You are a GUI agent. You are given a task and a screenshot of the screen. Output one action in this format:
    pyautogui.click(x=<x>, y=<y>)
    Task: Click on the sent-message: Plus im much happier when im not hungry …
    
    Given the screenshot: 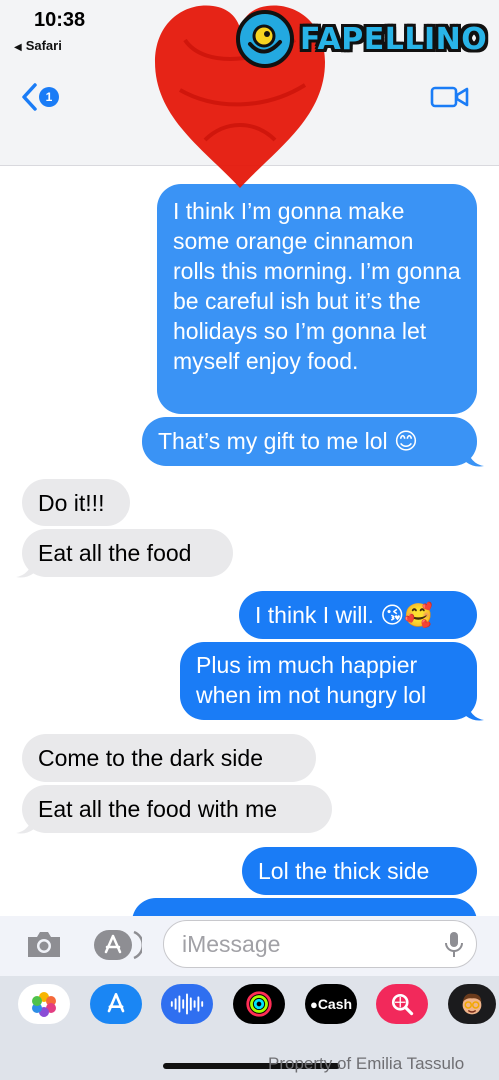 What is the action you would take?
    pyautogui.click(x=328, y=681)
    